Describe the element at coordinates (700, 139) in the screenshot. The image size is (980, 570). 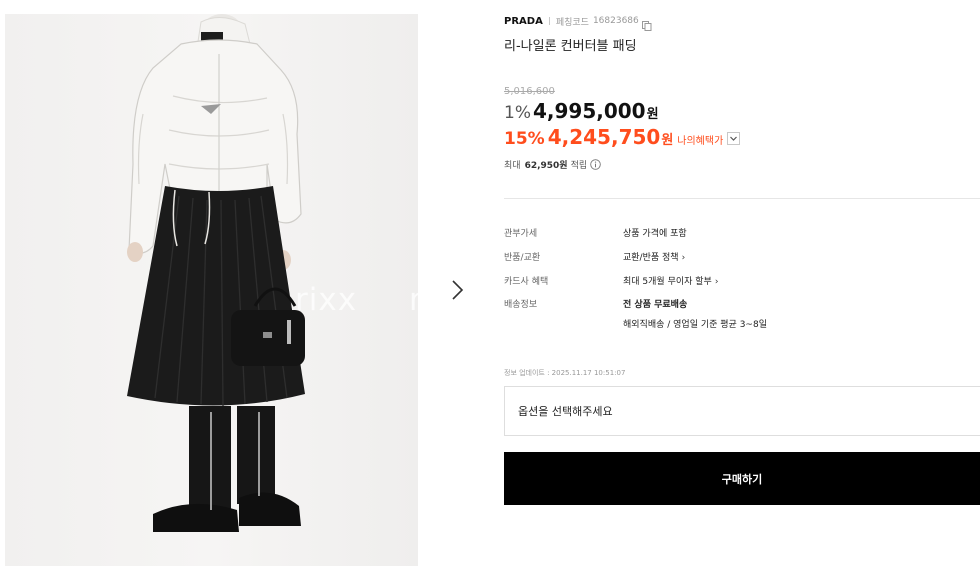
I see `my-benefit-label: 나의혜택가` at that location.